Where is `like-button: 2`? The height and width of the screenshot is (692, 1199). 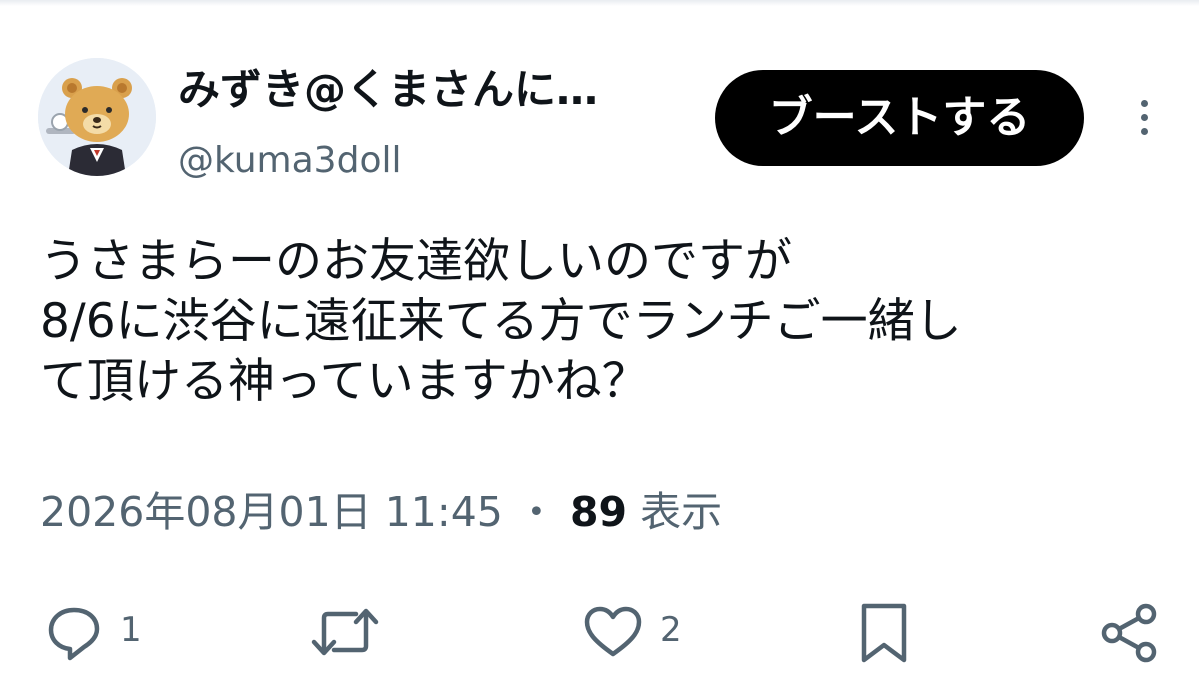 like-button: 2 is located at coordinates (637, 633).